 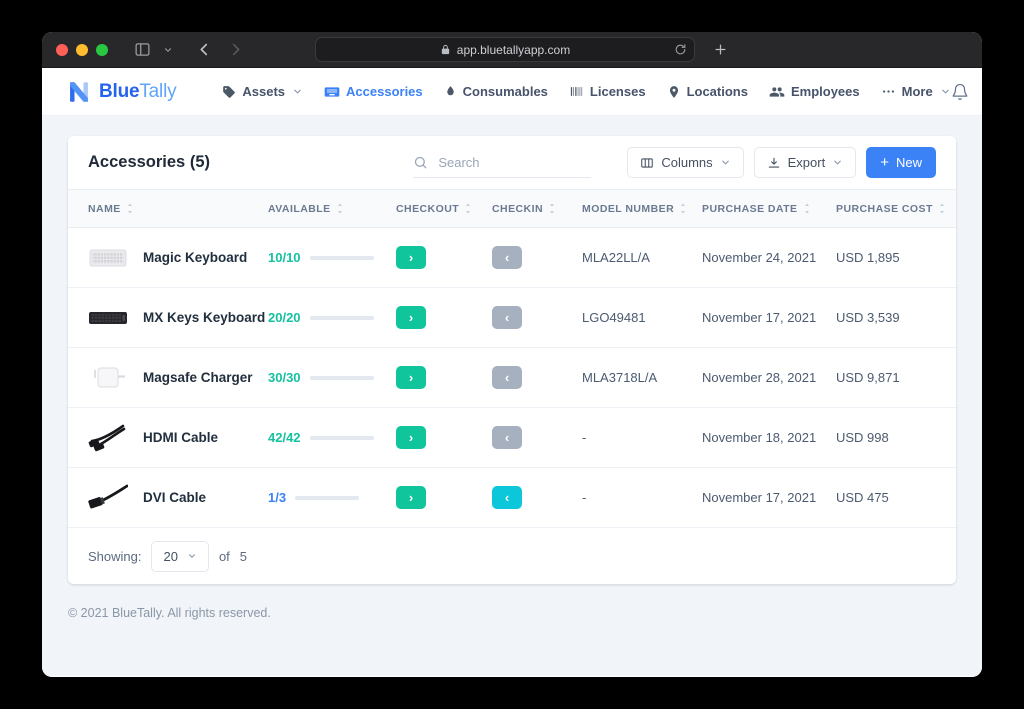 What do you see at coordinates (169, 613) in the screenshot?
I see `copyright-text: © 2021 BlueTally. All rights reserved.` at bounding box center [169, 613].